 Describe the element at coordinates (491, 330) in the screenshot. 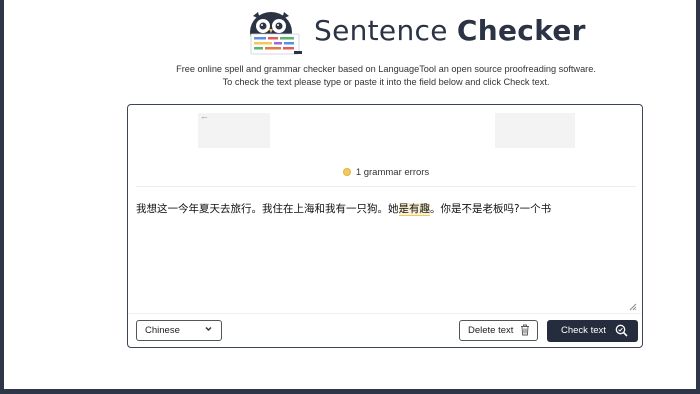

I see `delete-text-label: Delete text` at that location.